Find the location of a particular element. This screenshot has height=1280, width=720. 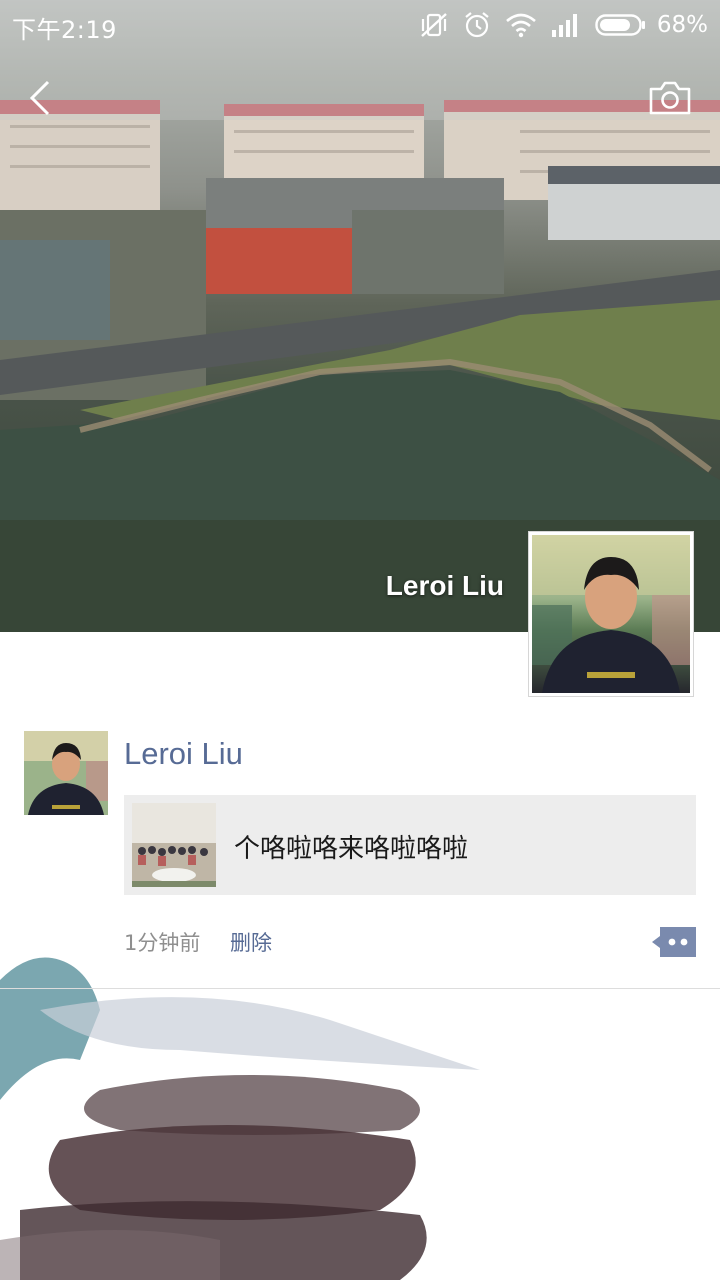

shared-link-card: 个咯啦咯来咯啦咯啦 is located at coordinates (410, 845).